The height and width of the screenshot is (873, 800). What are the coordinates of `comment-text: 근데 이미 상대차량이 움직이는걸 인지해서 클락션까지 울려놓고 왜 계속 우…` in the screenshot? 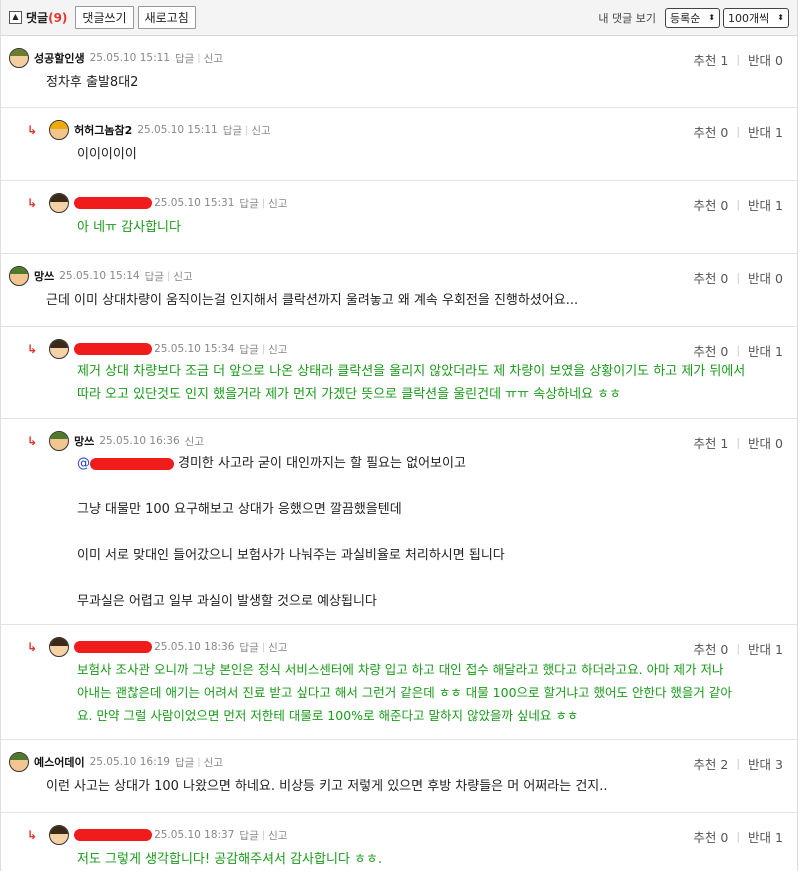 It's located at (312, 300).